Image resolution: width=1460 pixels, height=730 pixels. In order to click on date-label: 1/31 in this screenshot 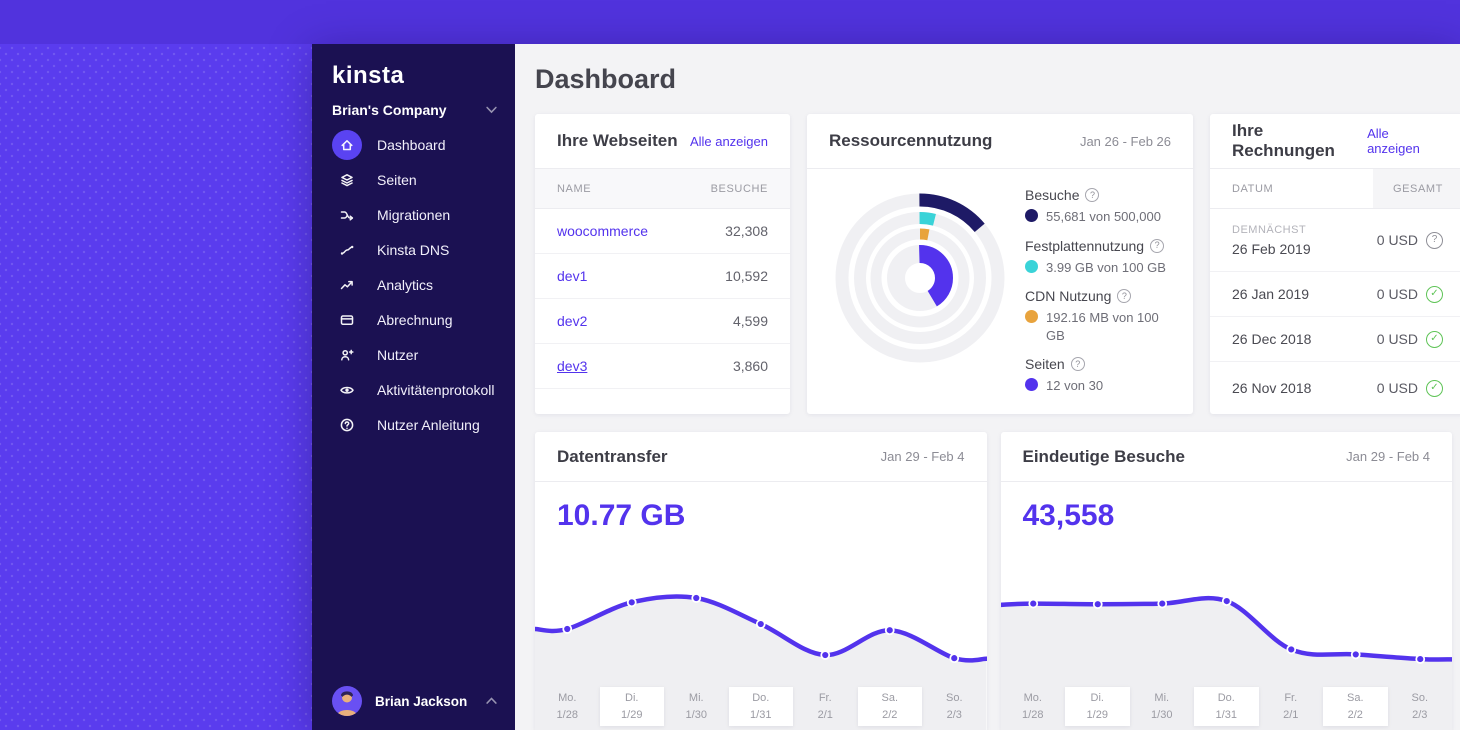, I will do `click(1226, 714)`.